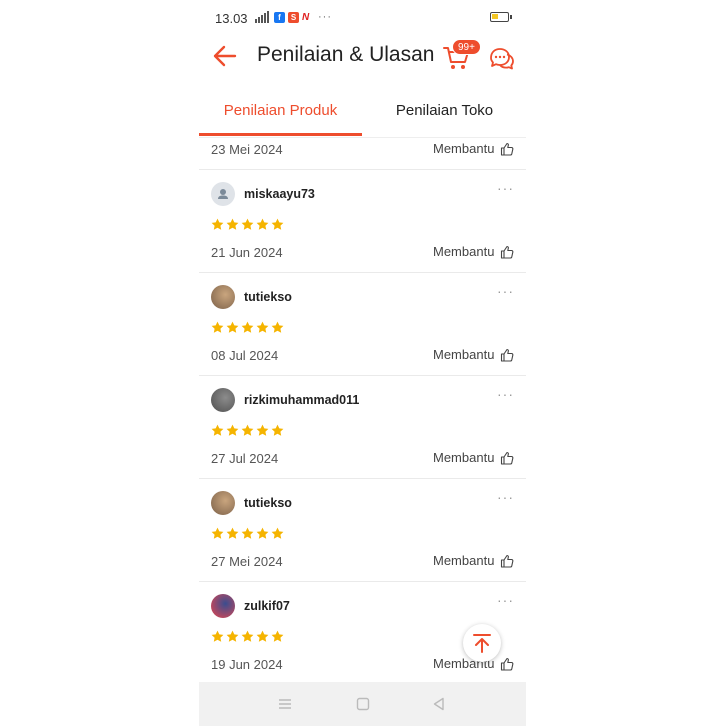 This screenshot has height=726, width=726. Describe the element at coordinates (325, 17) in the screenshot. I see `more-notifications-icon: ···` at that location.